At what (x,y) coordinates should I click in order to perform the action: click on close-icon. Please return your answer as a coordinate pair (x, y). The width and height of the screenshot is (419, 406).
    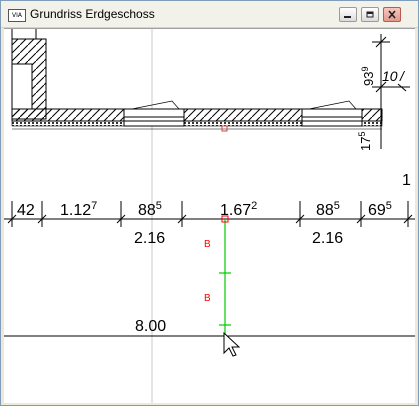
    Looking at the image, I should click on (392, 14).